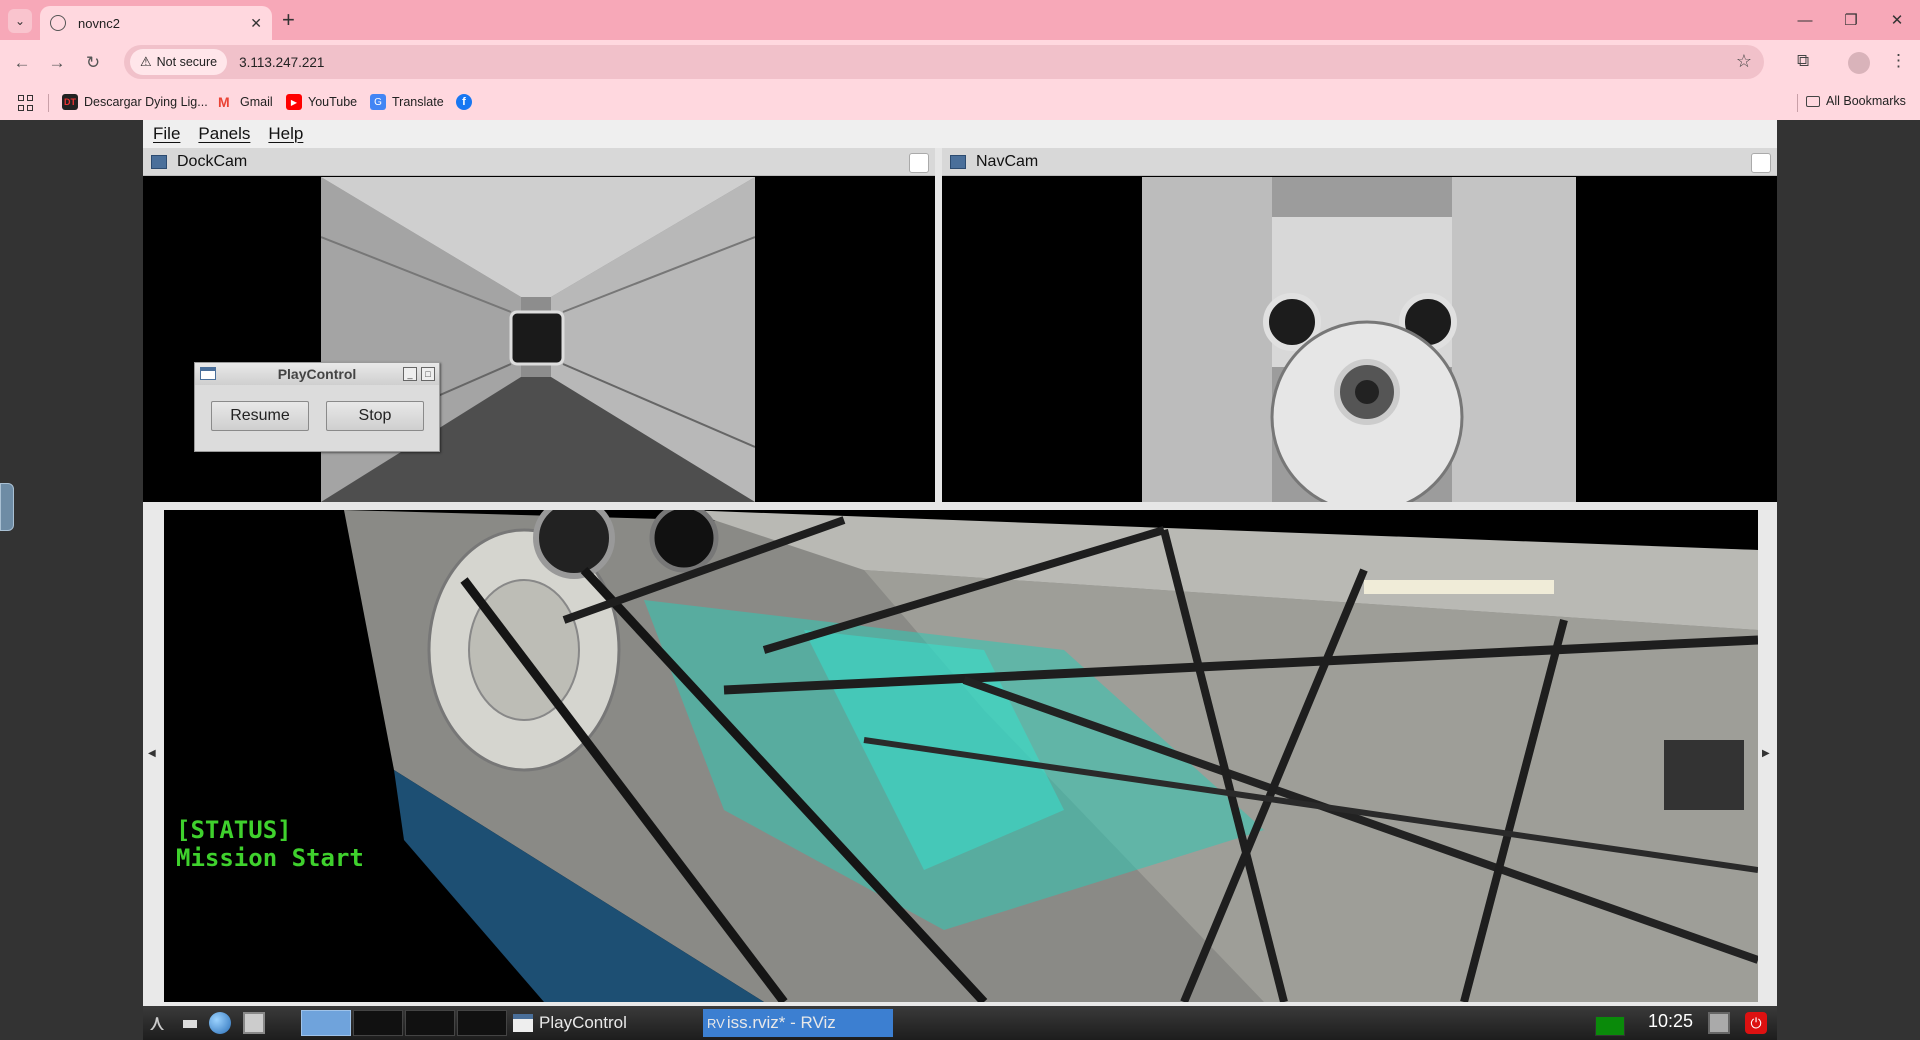 The height and width of the screenshot is (1040, 1920). What do you see at coordinates (146, 61) in the screenshot?
I see `warning-icon: ⚠` at bounding box center [146, 61].